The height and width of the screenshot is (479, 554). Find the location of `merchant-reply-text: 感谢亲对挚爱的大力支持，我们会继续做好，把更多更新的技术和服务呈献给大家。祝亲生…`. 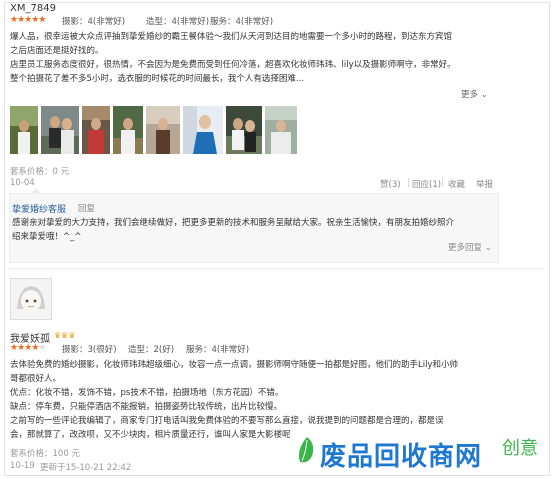

merchant-reply-text: 感谢亲对挚爱的大力支持，我们会继续做好，把更多更新的技术和服务呈献给大家。祝亲生… is located at coordinates (254, 230).